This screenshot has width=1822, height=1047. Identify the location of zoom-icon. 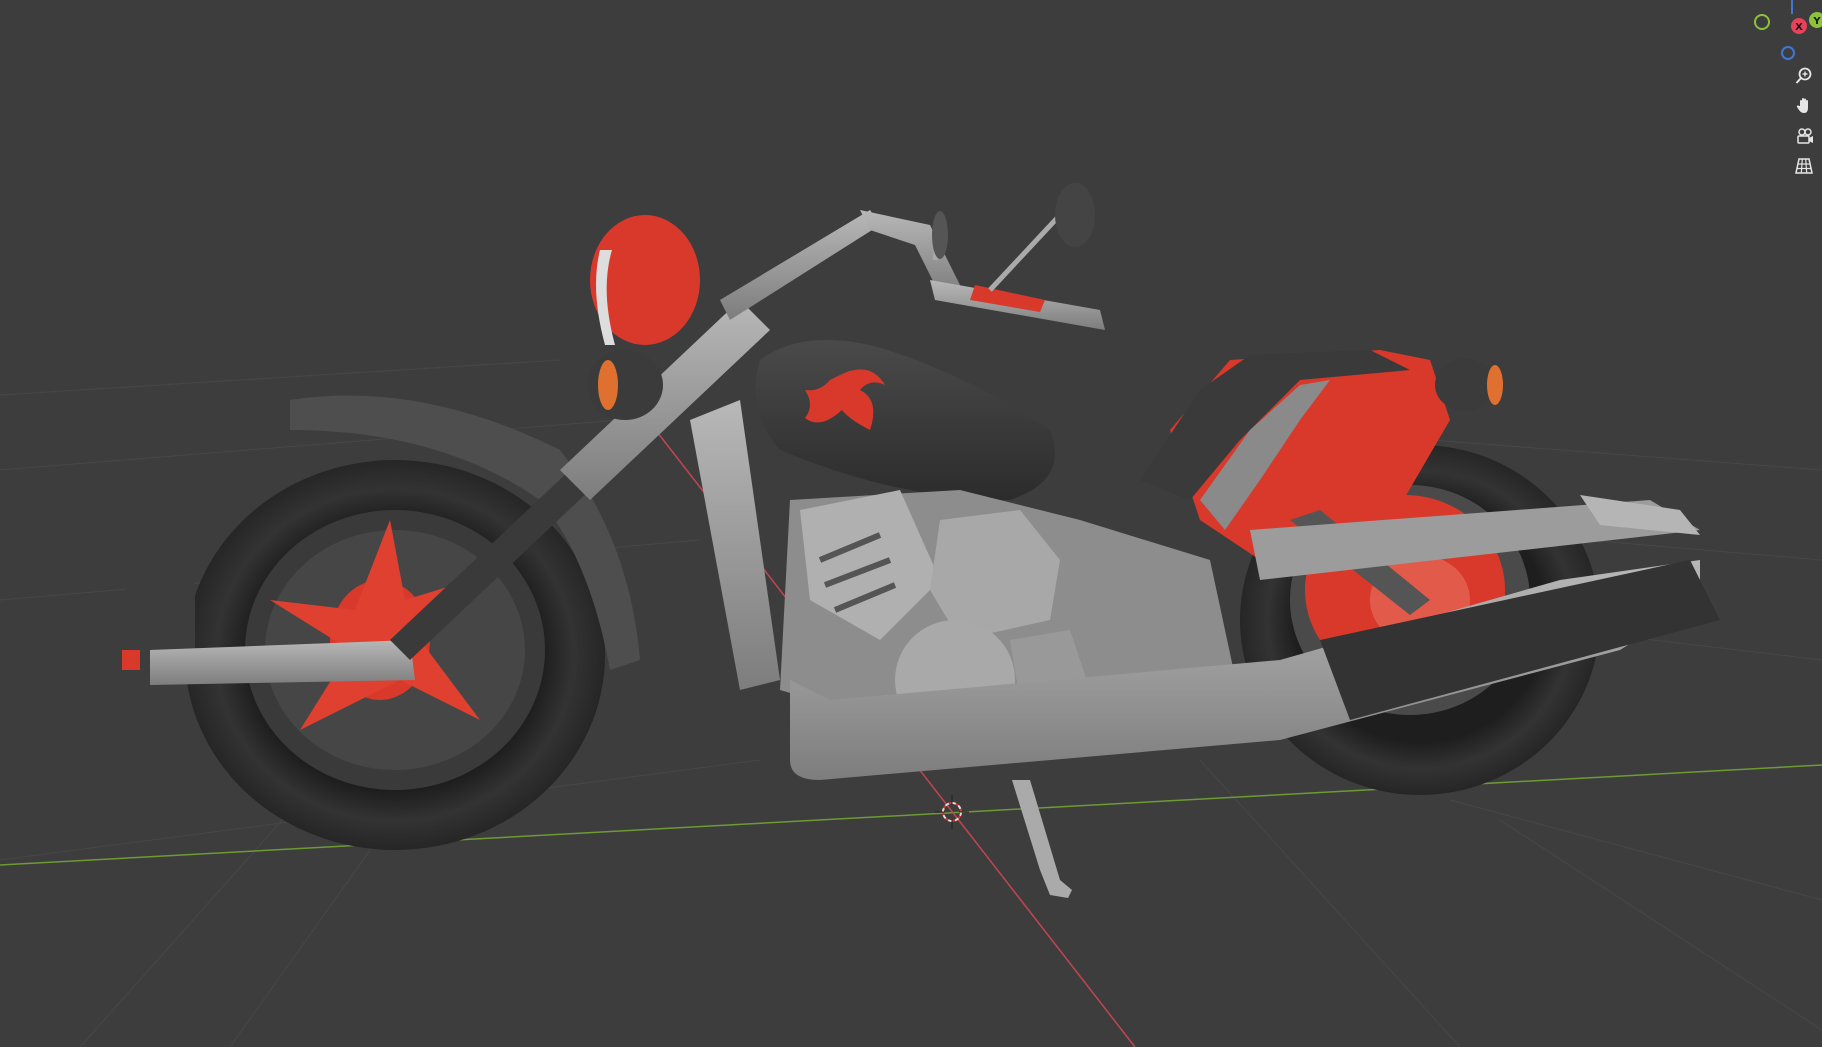
(1803, 75).